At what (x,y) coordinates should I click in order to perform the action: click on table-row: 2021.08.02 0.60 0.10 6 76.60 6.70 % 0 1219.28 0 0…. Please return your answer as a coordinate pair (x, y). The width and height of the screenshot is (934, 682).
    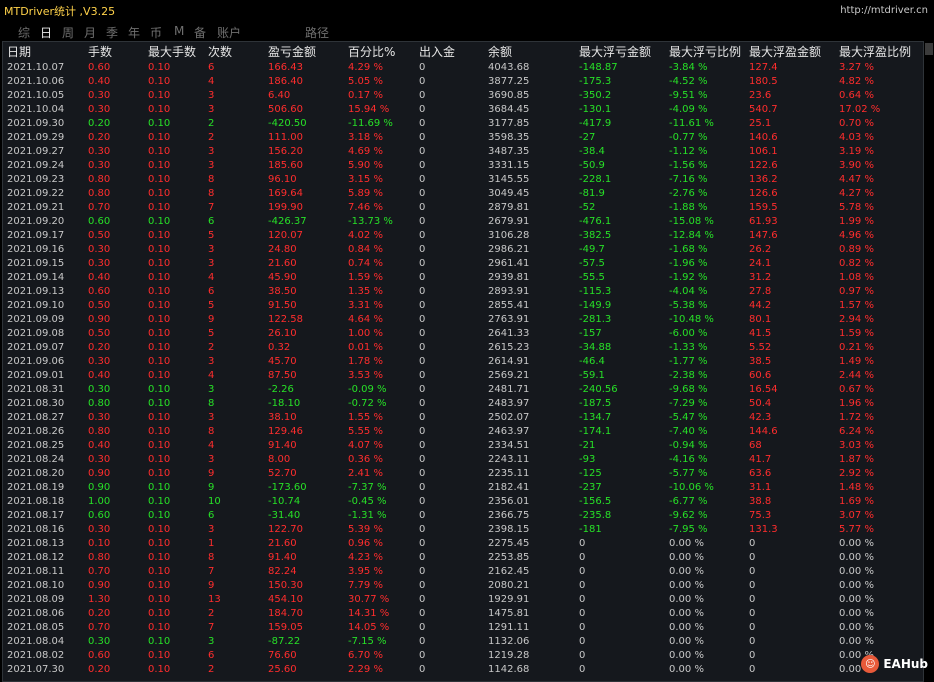
    Looking at the image, I should click on (463, 656).